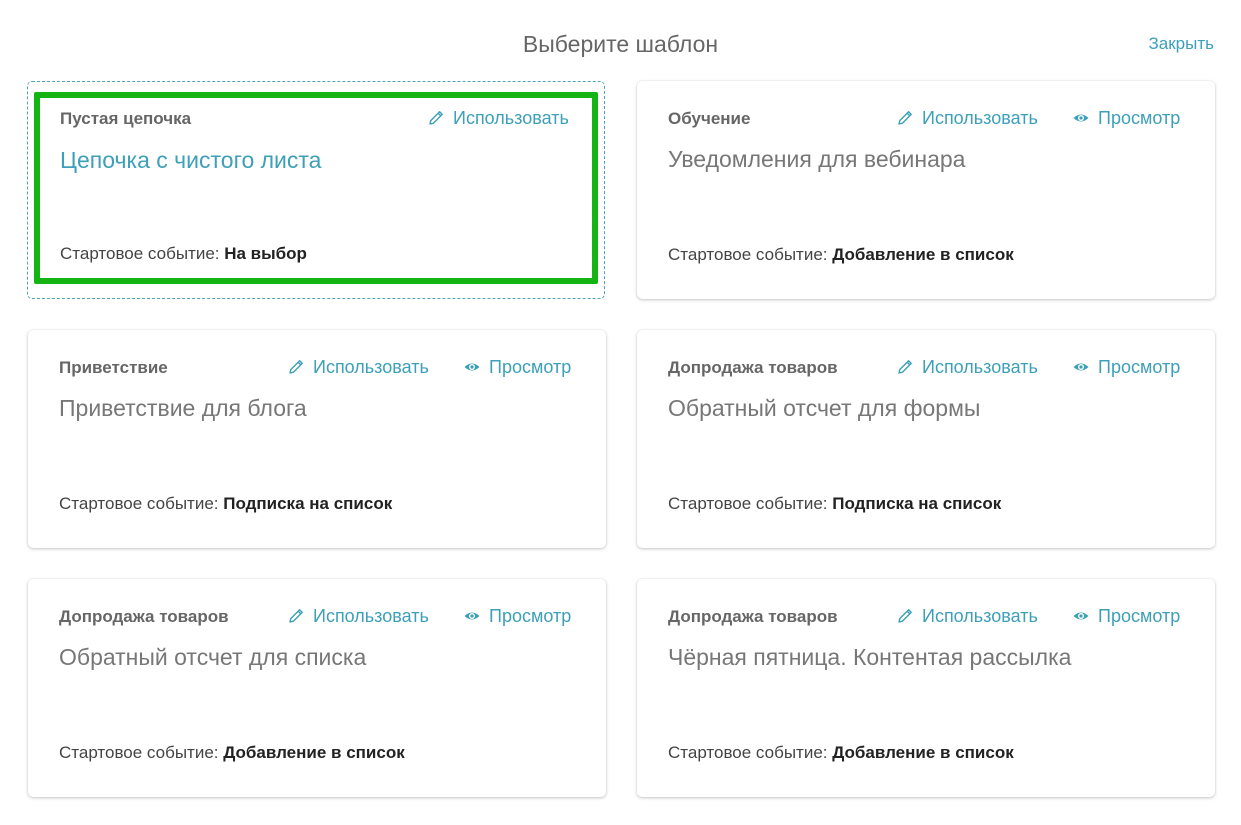  Describe the element at coordinates (126, 118) in the screenshot. I see `card-category: Пустая цепочка` at that location.